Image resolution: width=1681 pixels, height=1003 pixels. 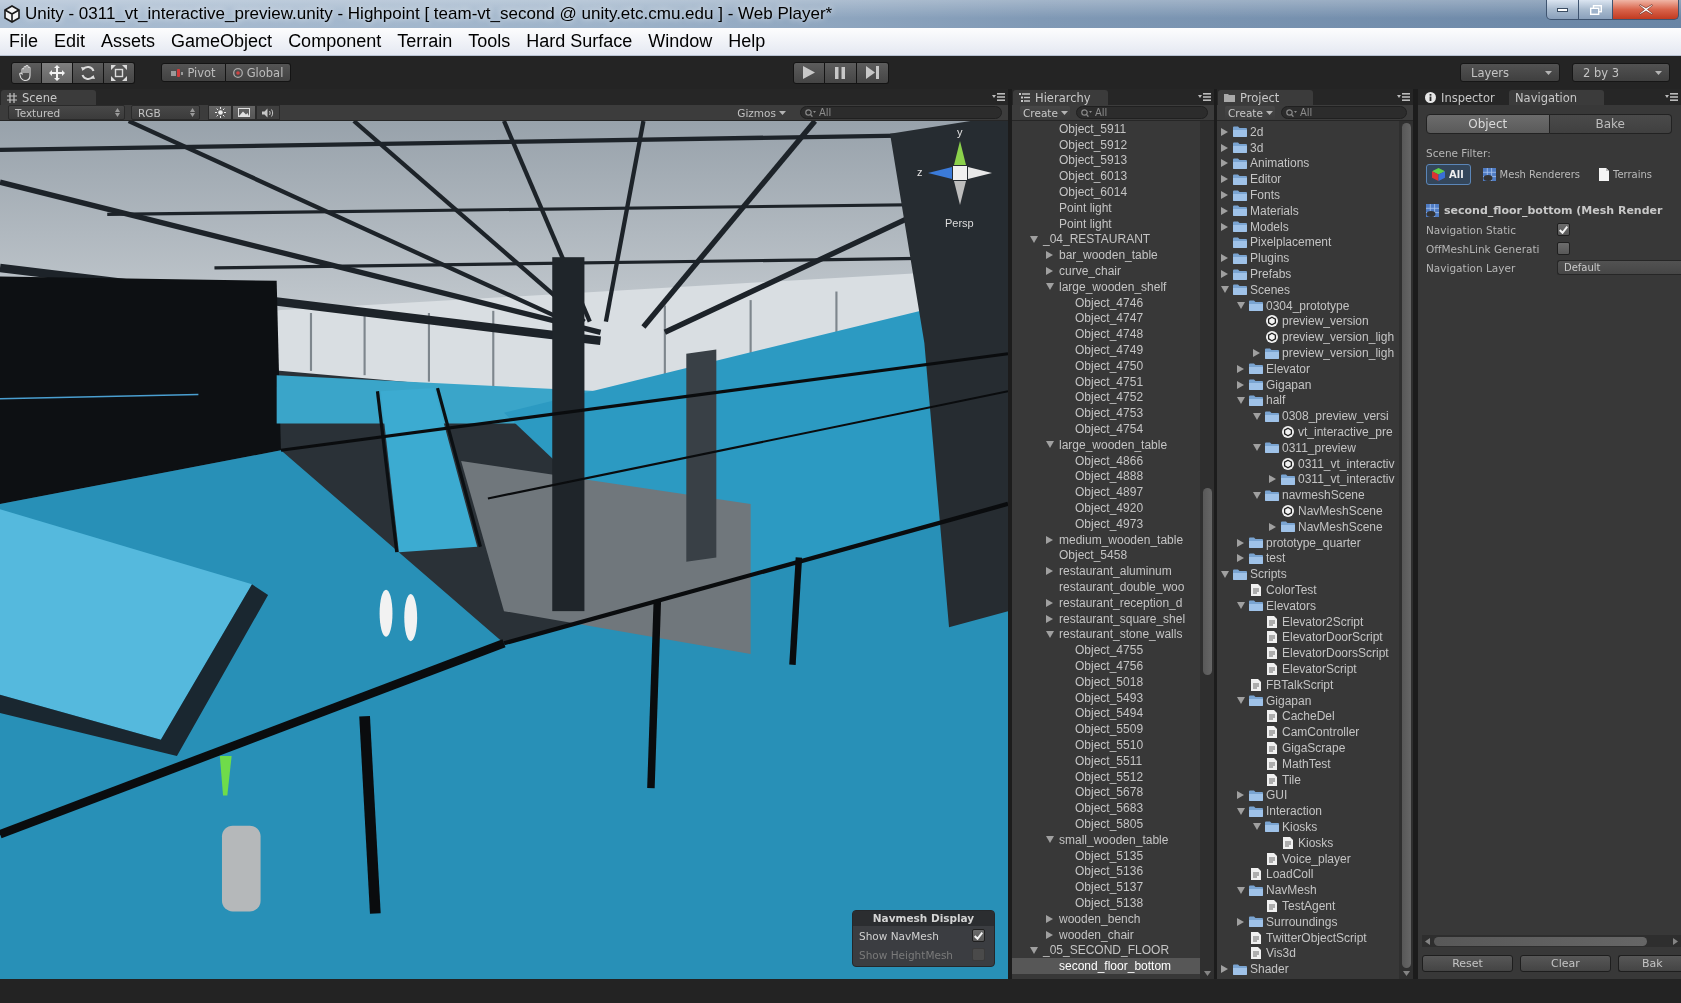 I want to click on hierarchy-item: Object_4973, so click(x=1106, y=523).